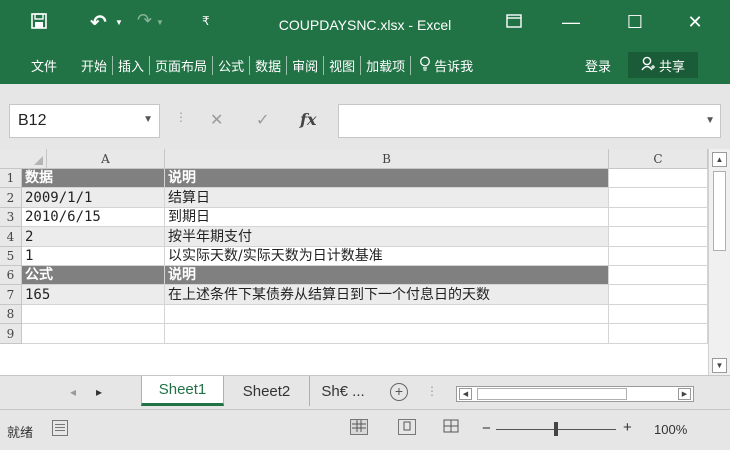 Image resolution: width=730 pixels, height=450 pixels. What do you see at coordinates (11, 295) in the screenshot?
I see `row-header: 7` at bounding box center [11, 295].